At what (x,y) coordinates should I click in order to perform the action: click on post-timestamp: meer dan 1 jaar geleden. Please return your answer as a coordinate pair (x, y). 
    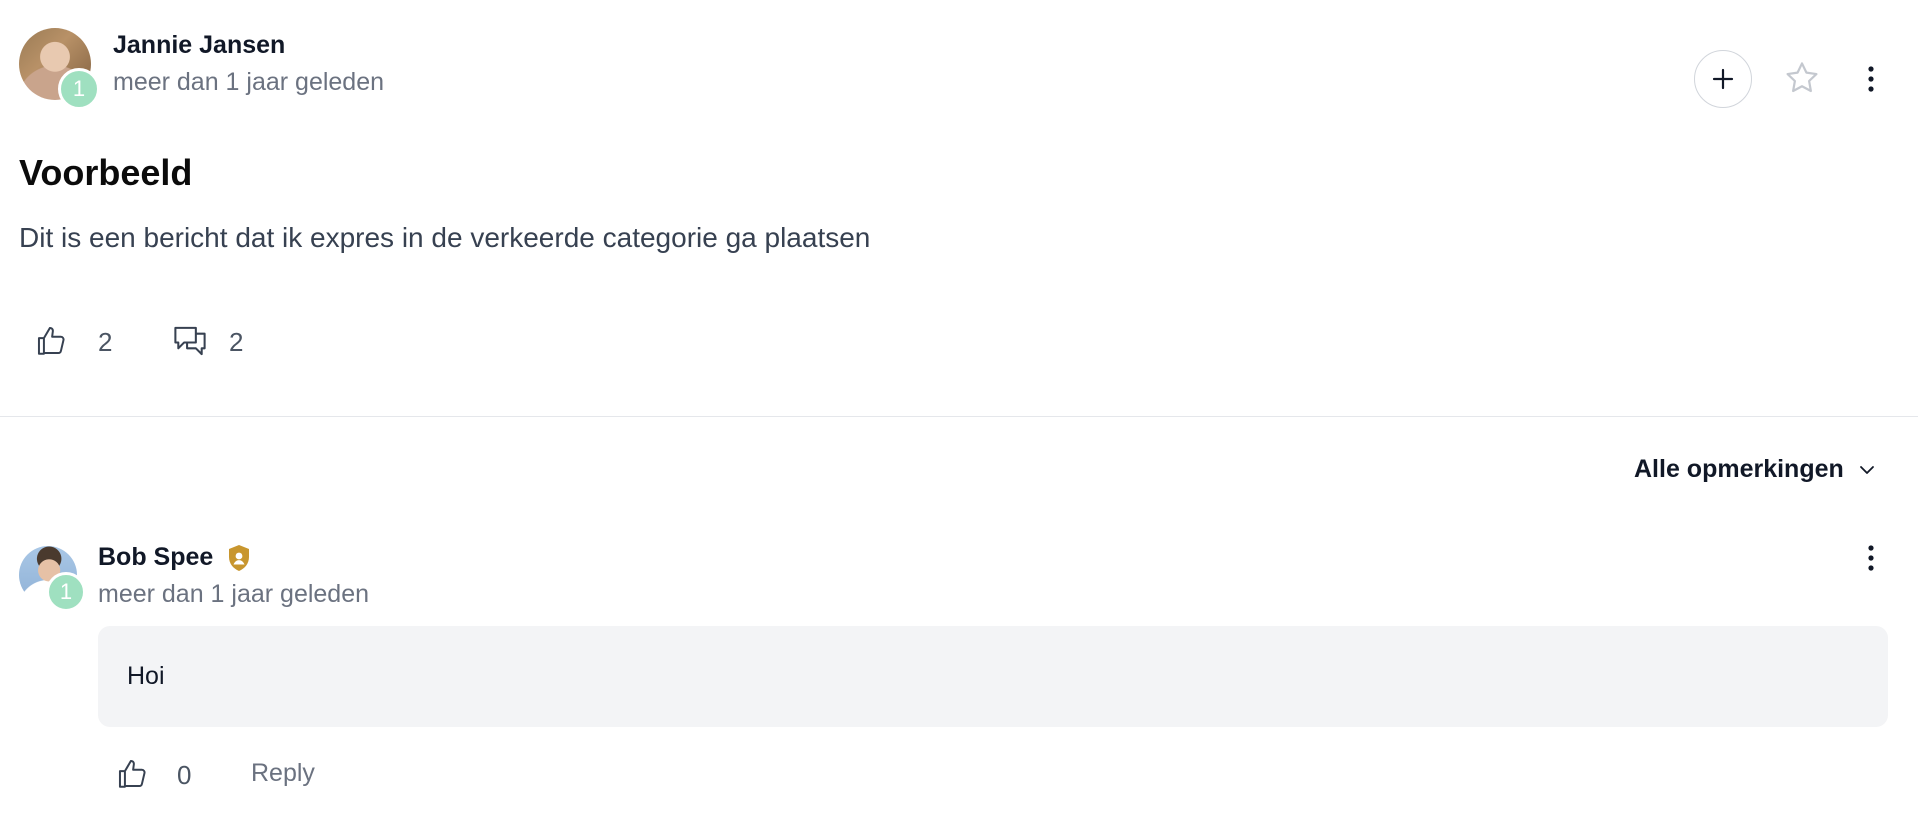
    Looking at the image, I should click on (249, 82).